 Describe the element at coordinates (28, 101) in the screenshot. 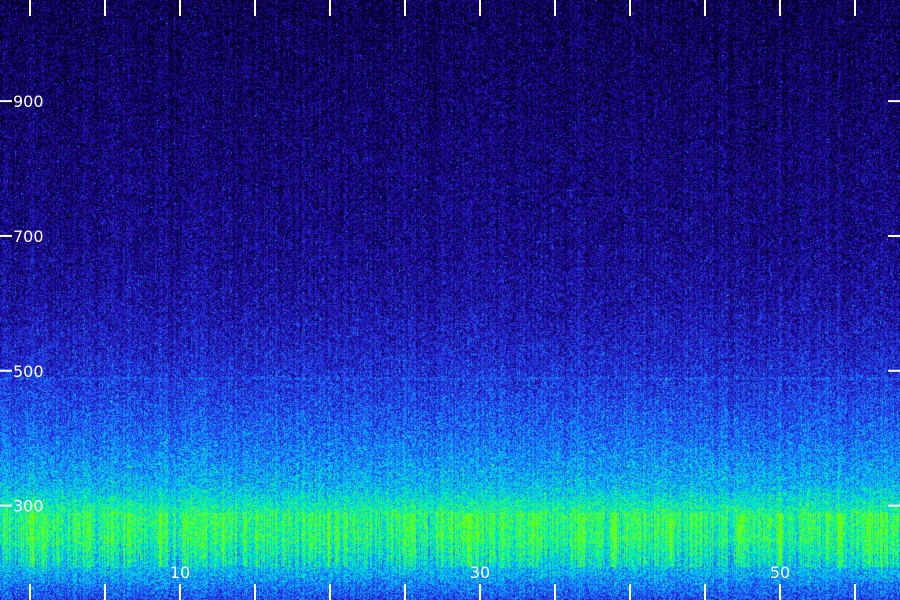

I see `y-tick-label: 900` at that location.